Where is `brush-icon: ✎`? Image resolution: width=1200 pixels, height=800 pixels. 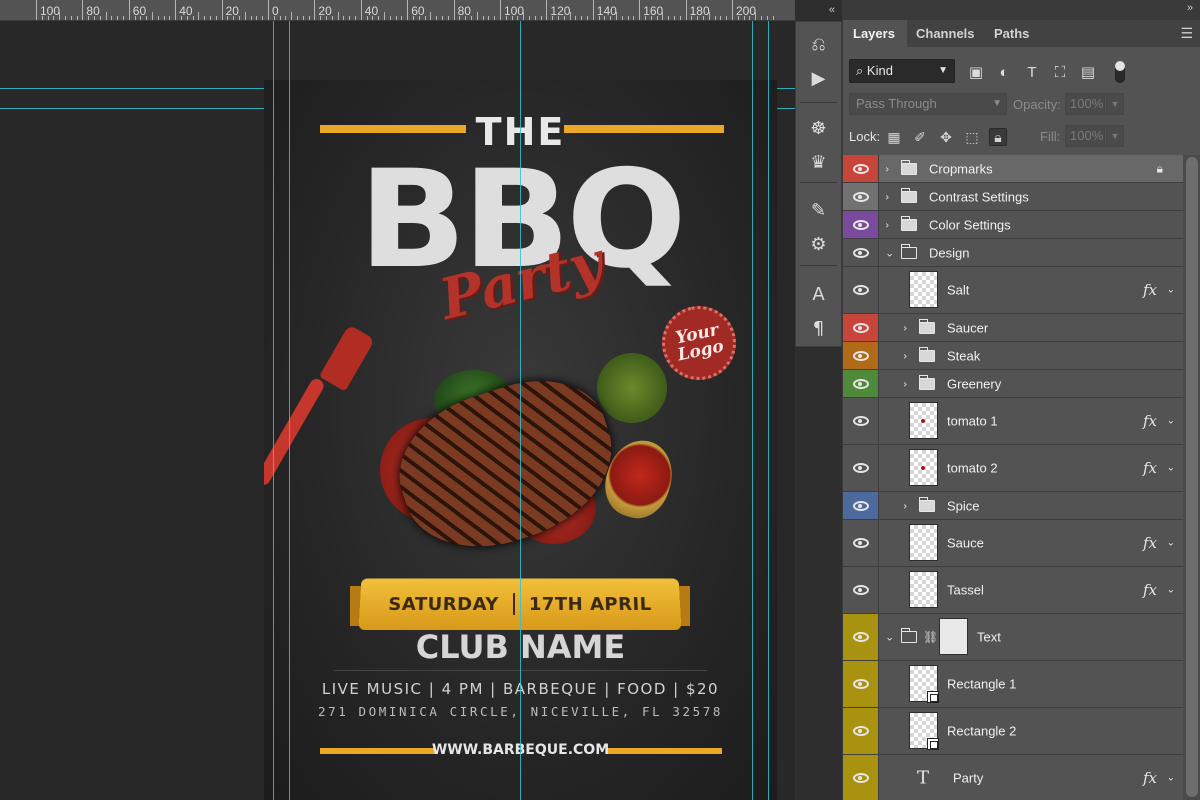 brush-icon: ✎ is located at coordinates (818, 210).